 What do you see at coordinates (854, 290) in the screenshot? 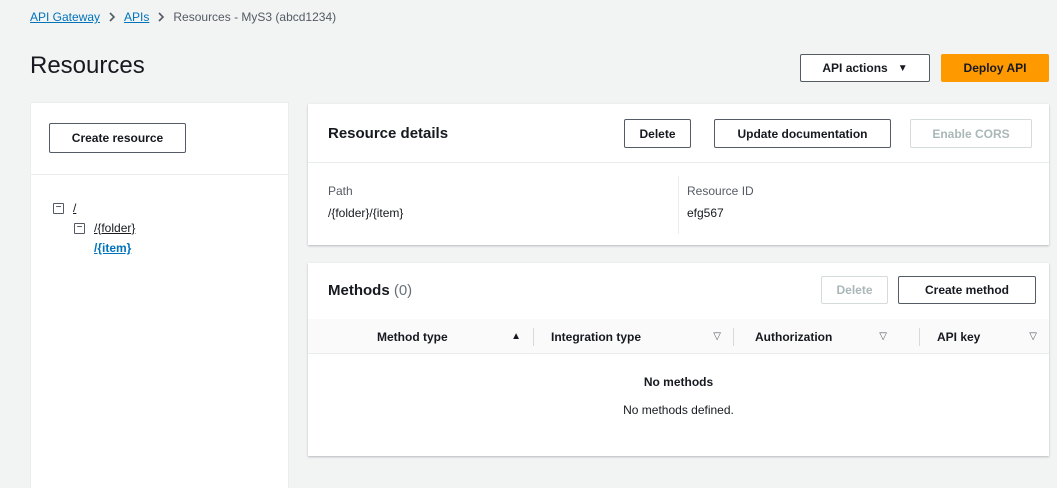
I see `delete-method-button: Delete` at bounding box center [854, 290].